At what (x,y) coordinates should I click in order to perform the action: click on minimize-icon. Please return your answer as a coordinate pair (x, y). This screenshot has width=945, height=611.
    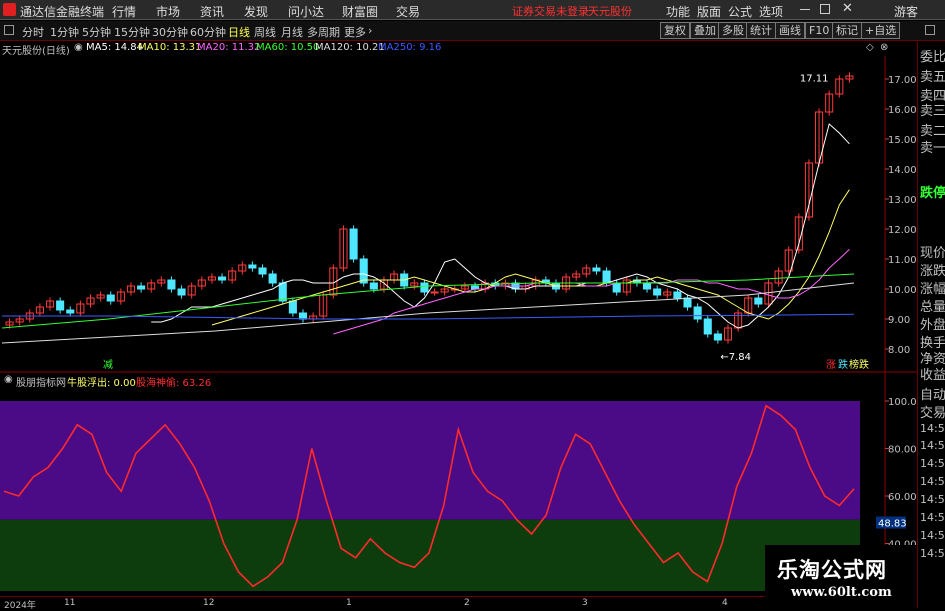
    Looking at the image, I should click on (805, 9).